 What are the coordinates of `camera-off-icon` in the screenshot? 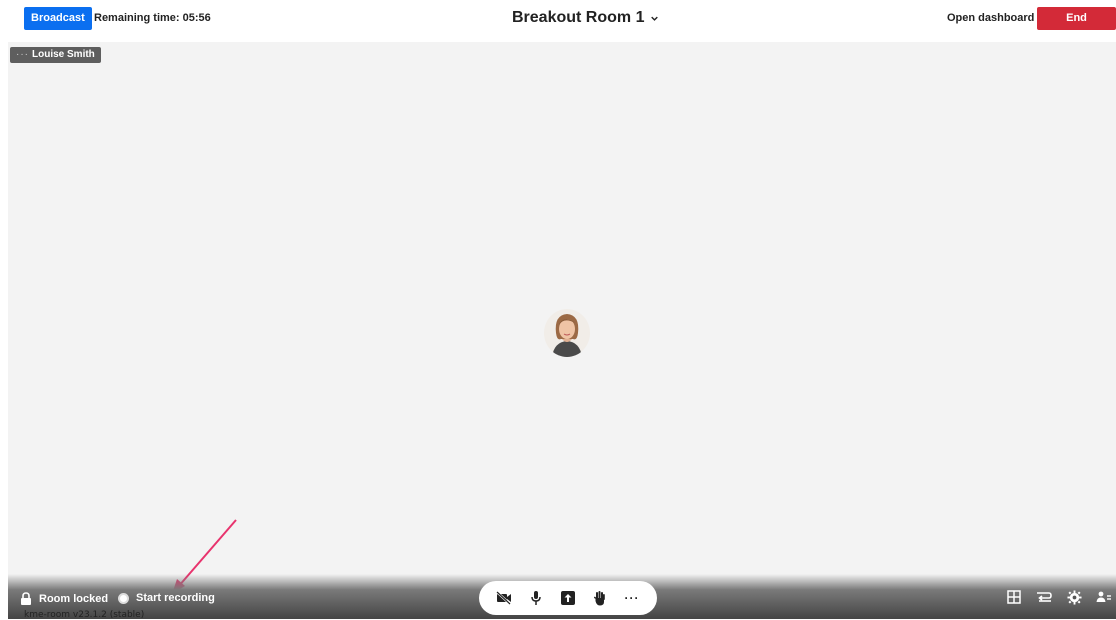 It's located at (504, 598).